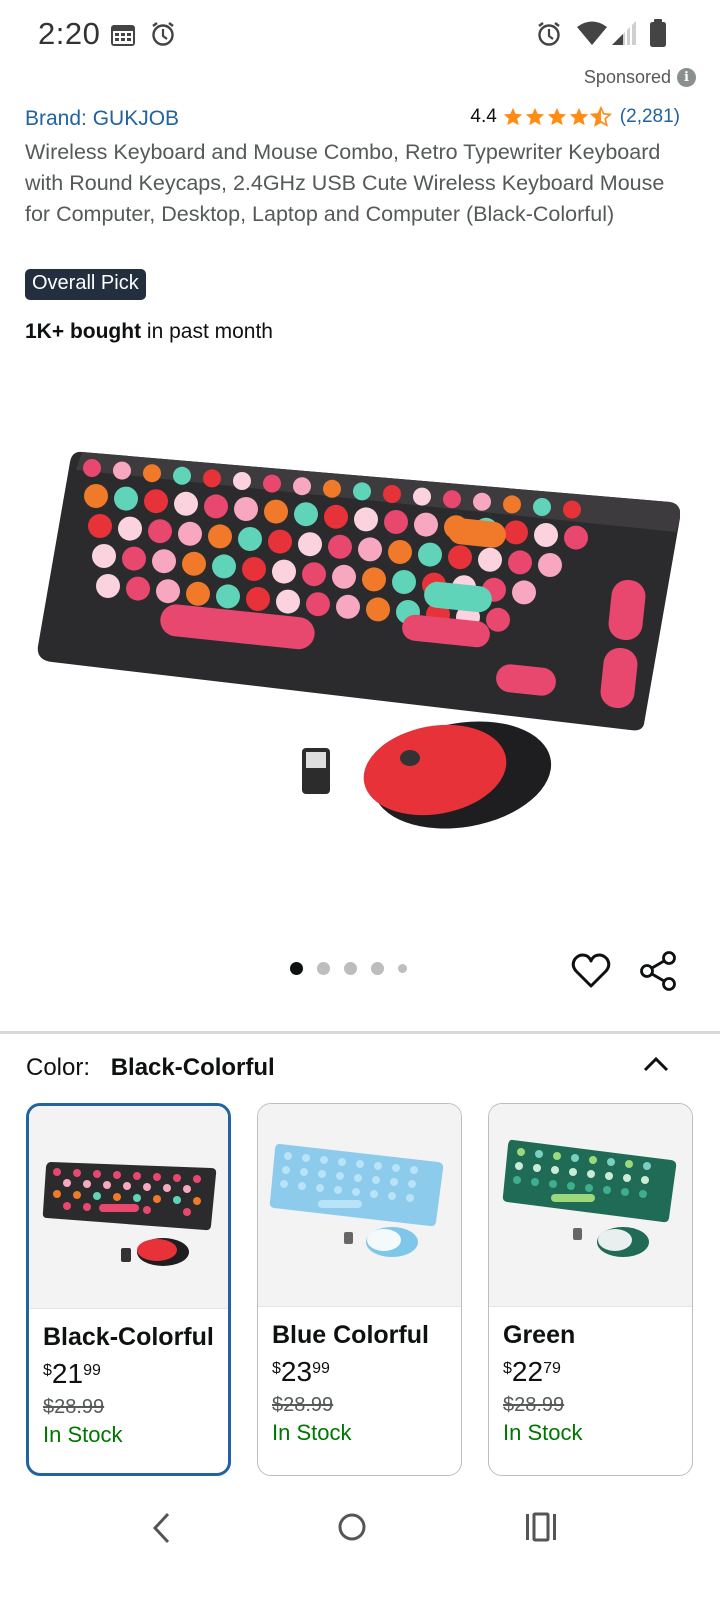  What do you see at coordinates (686, 77) in the screenshot?
I see `info-icon: i` at bounding box center [686, 77].